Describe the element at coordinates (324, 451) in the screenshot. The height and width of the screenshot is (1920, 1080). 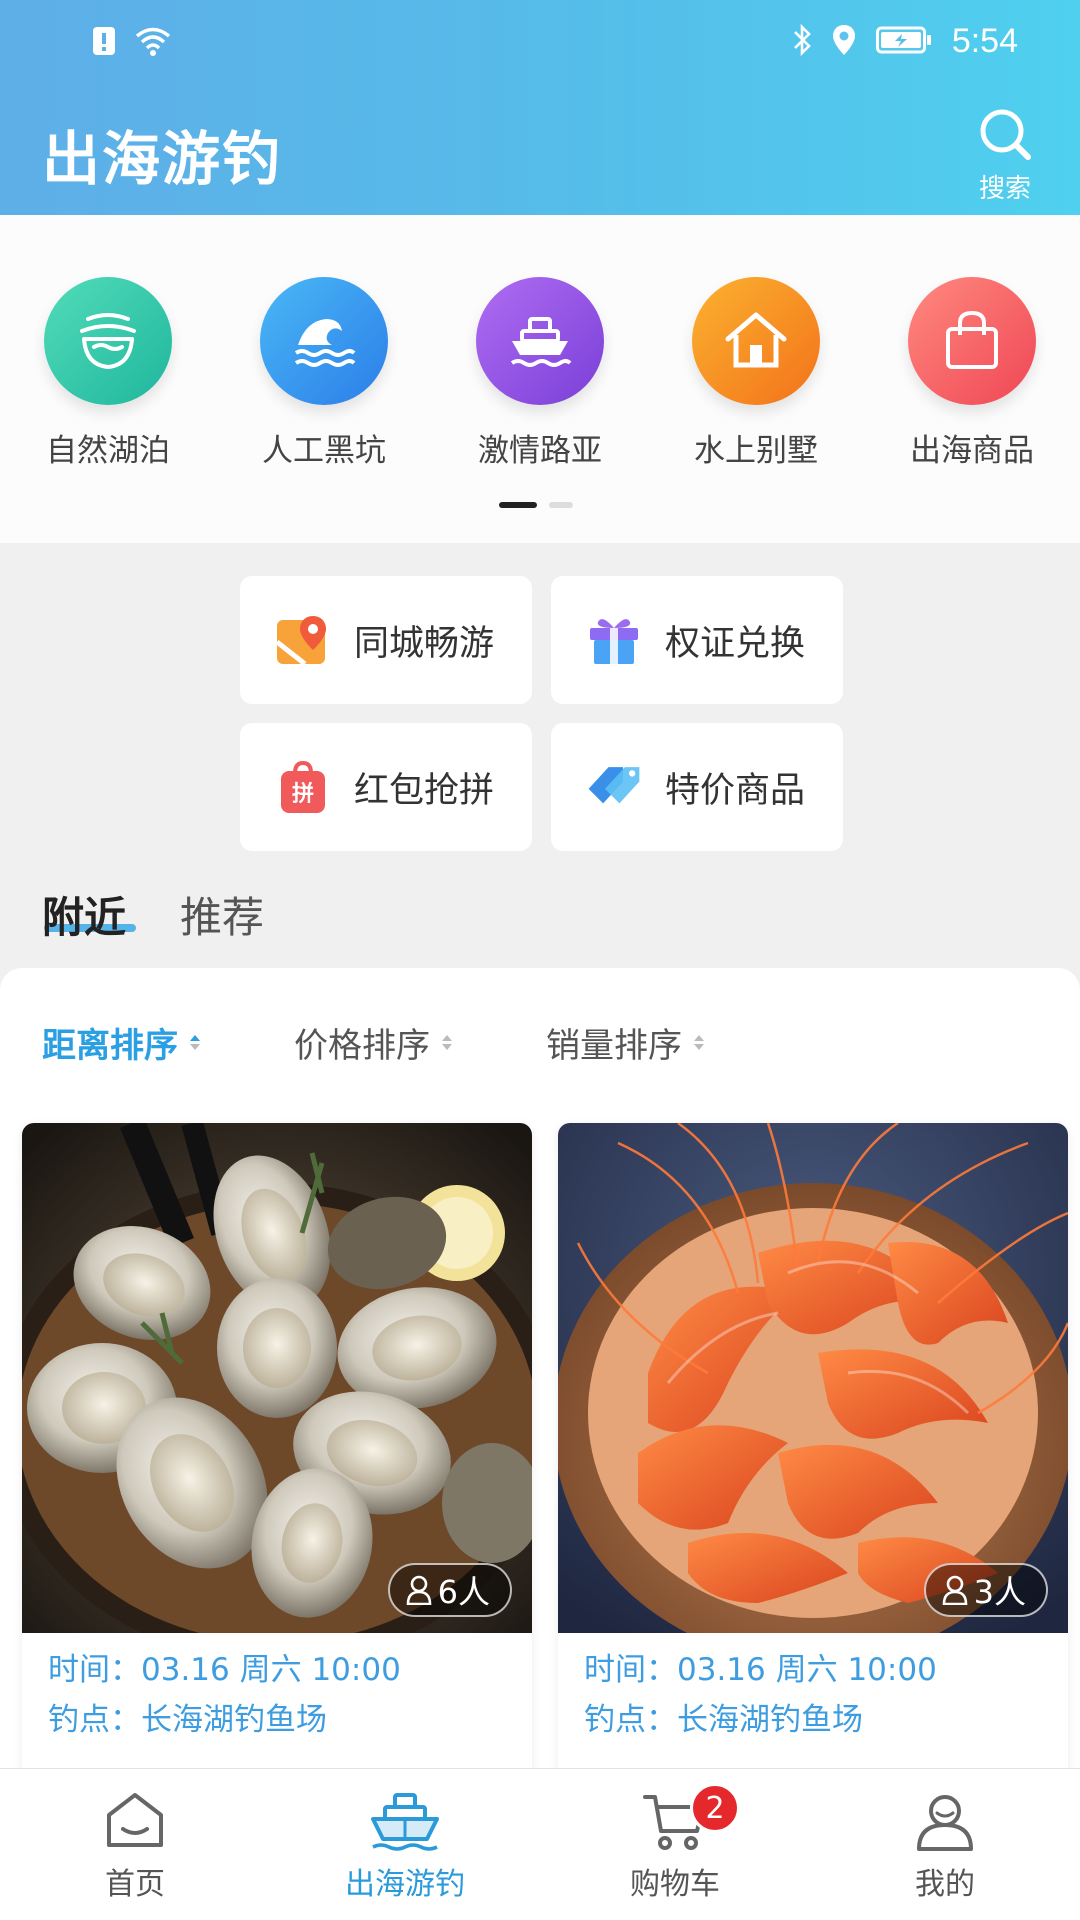
I see `category-label: 人工黑坑` at that location.